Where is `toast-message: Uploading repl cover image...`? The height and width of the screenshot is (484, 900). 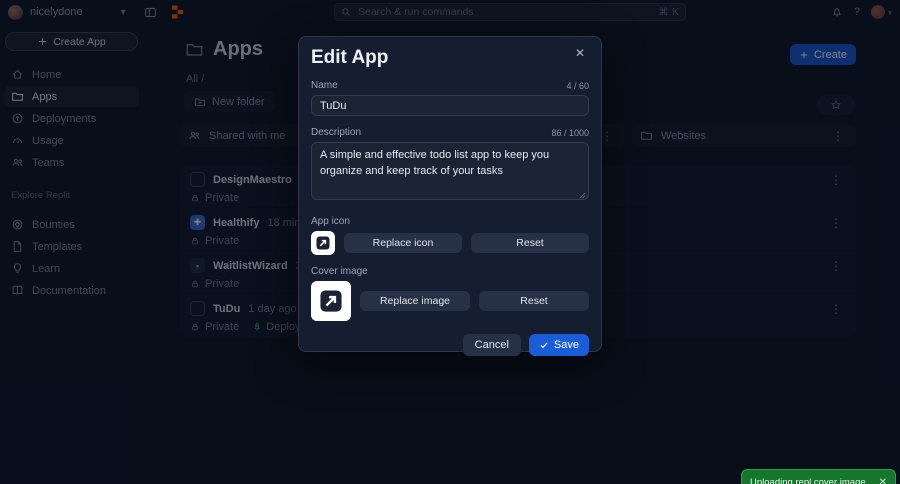
toast-message: Uploading repl cover image... is located at coordinates (811, 480).